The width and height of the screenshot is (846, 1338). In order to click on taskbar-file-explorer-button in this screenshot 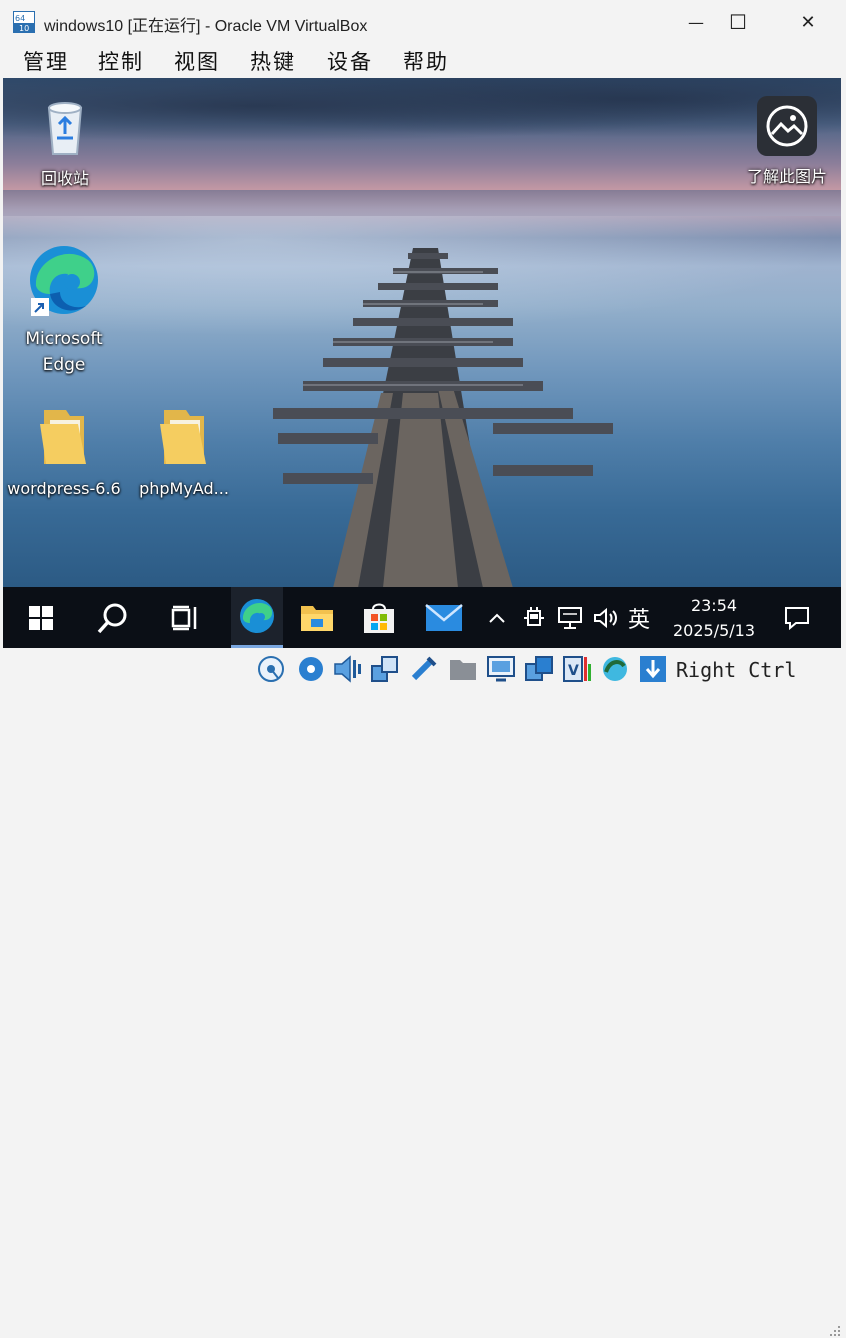, I will do `click(317, 617)`.